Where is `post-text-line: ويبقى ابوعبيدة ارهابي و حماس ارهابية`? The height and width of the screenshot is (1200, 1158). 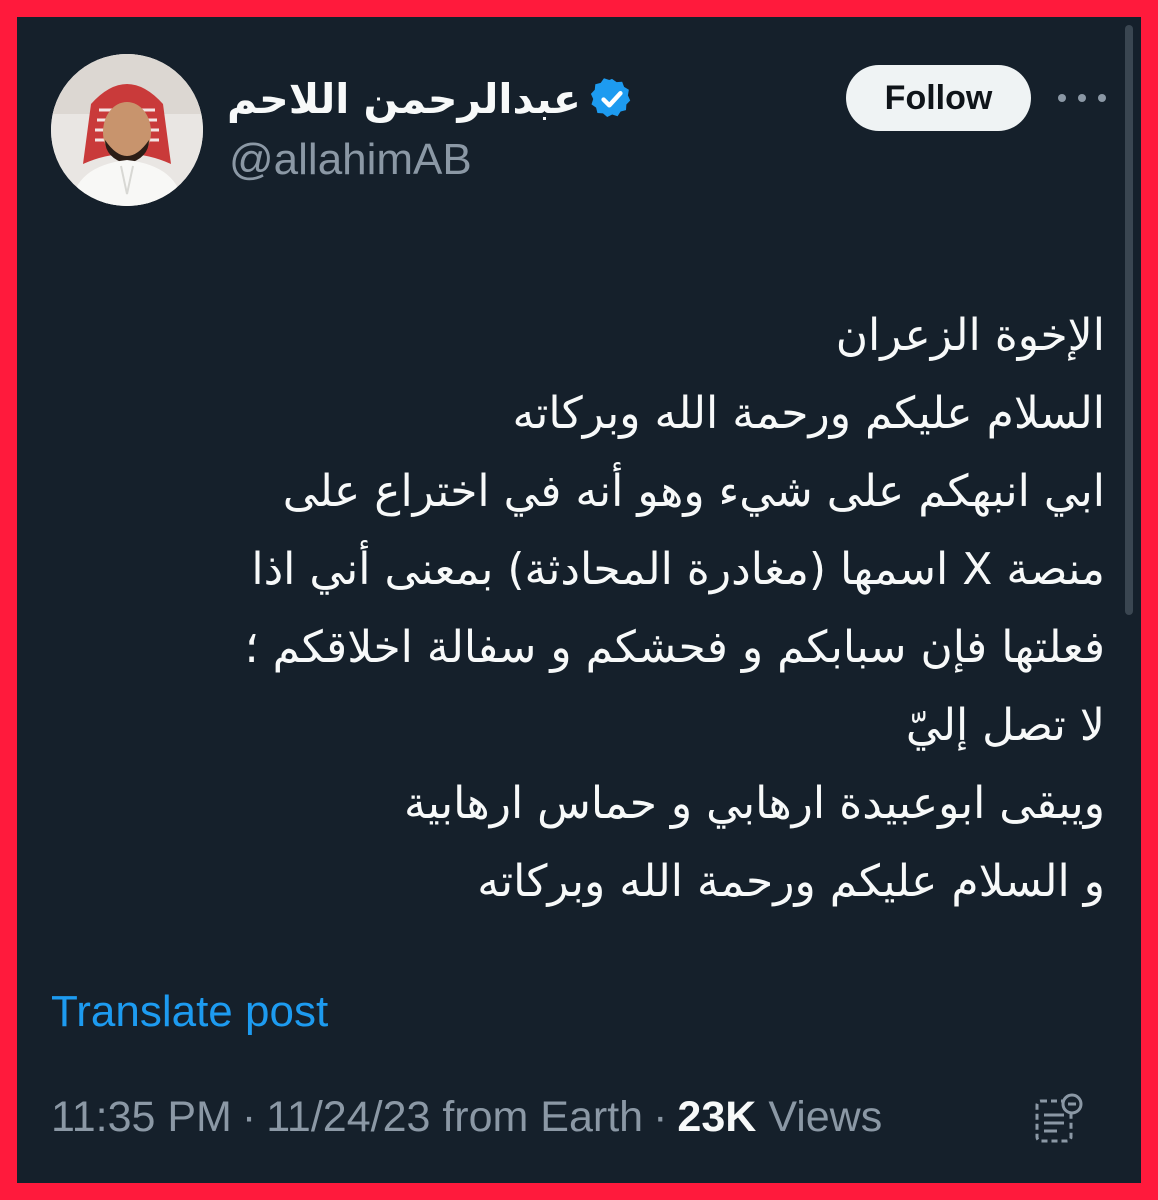 post-text-line: ويبقى ابوعبيدة ارهابي و حماس ارهابية is located at coordinates (754, 803).